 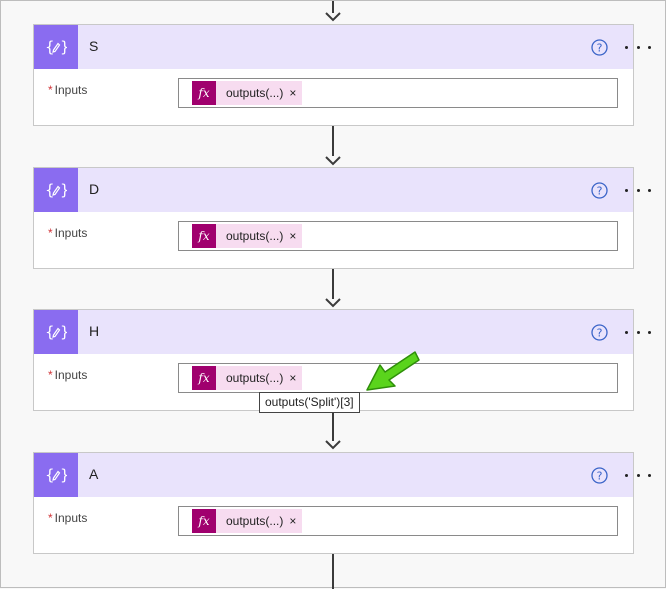 What do you see at coordinates (309, 402) in the screenshot?
I see `expression-tooltip: outputs('Split')[3]` at bounding box center [309, 402].